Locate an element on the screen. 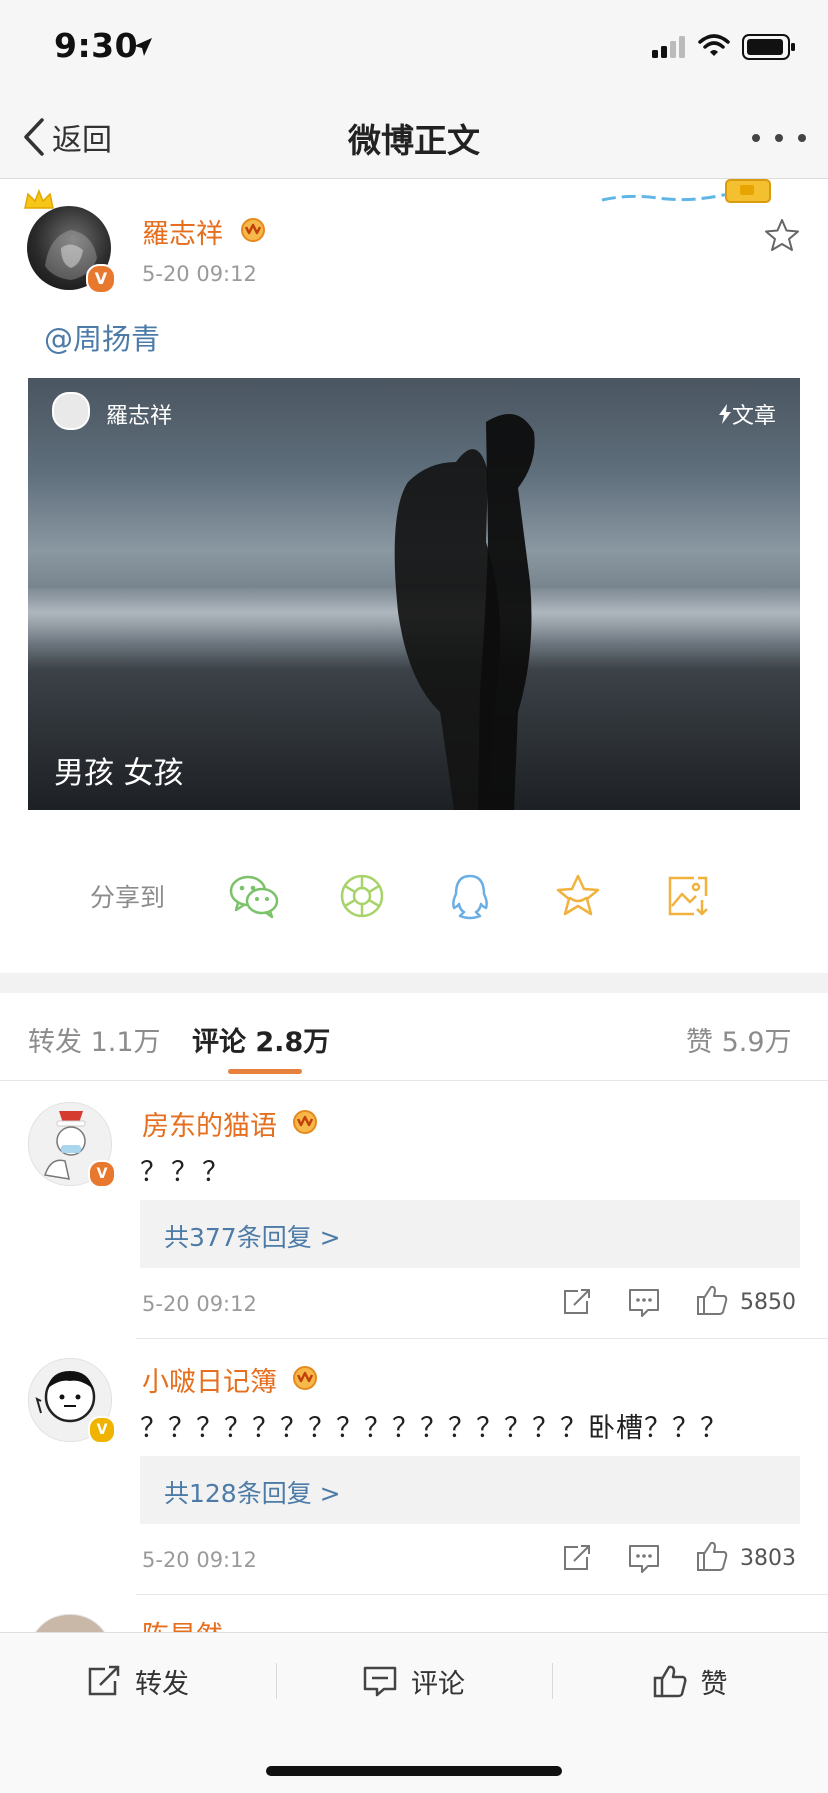 The height and width of the screenshot is (1793, 828). comment-text: ？？？ is located at coordinates (186, 1172).